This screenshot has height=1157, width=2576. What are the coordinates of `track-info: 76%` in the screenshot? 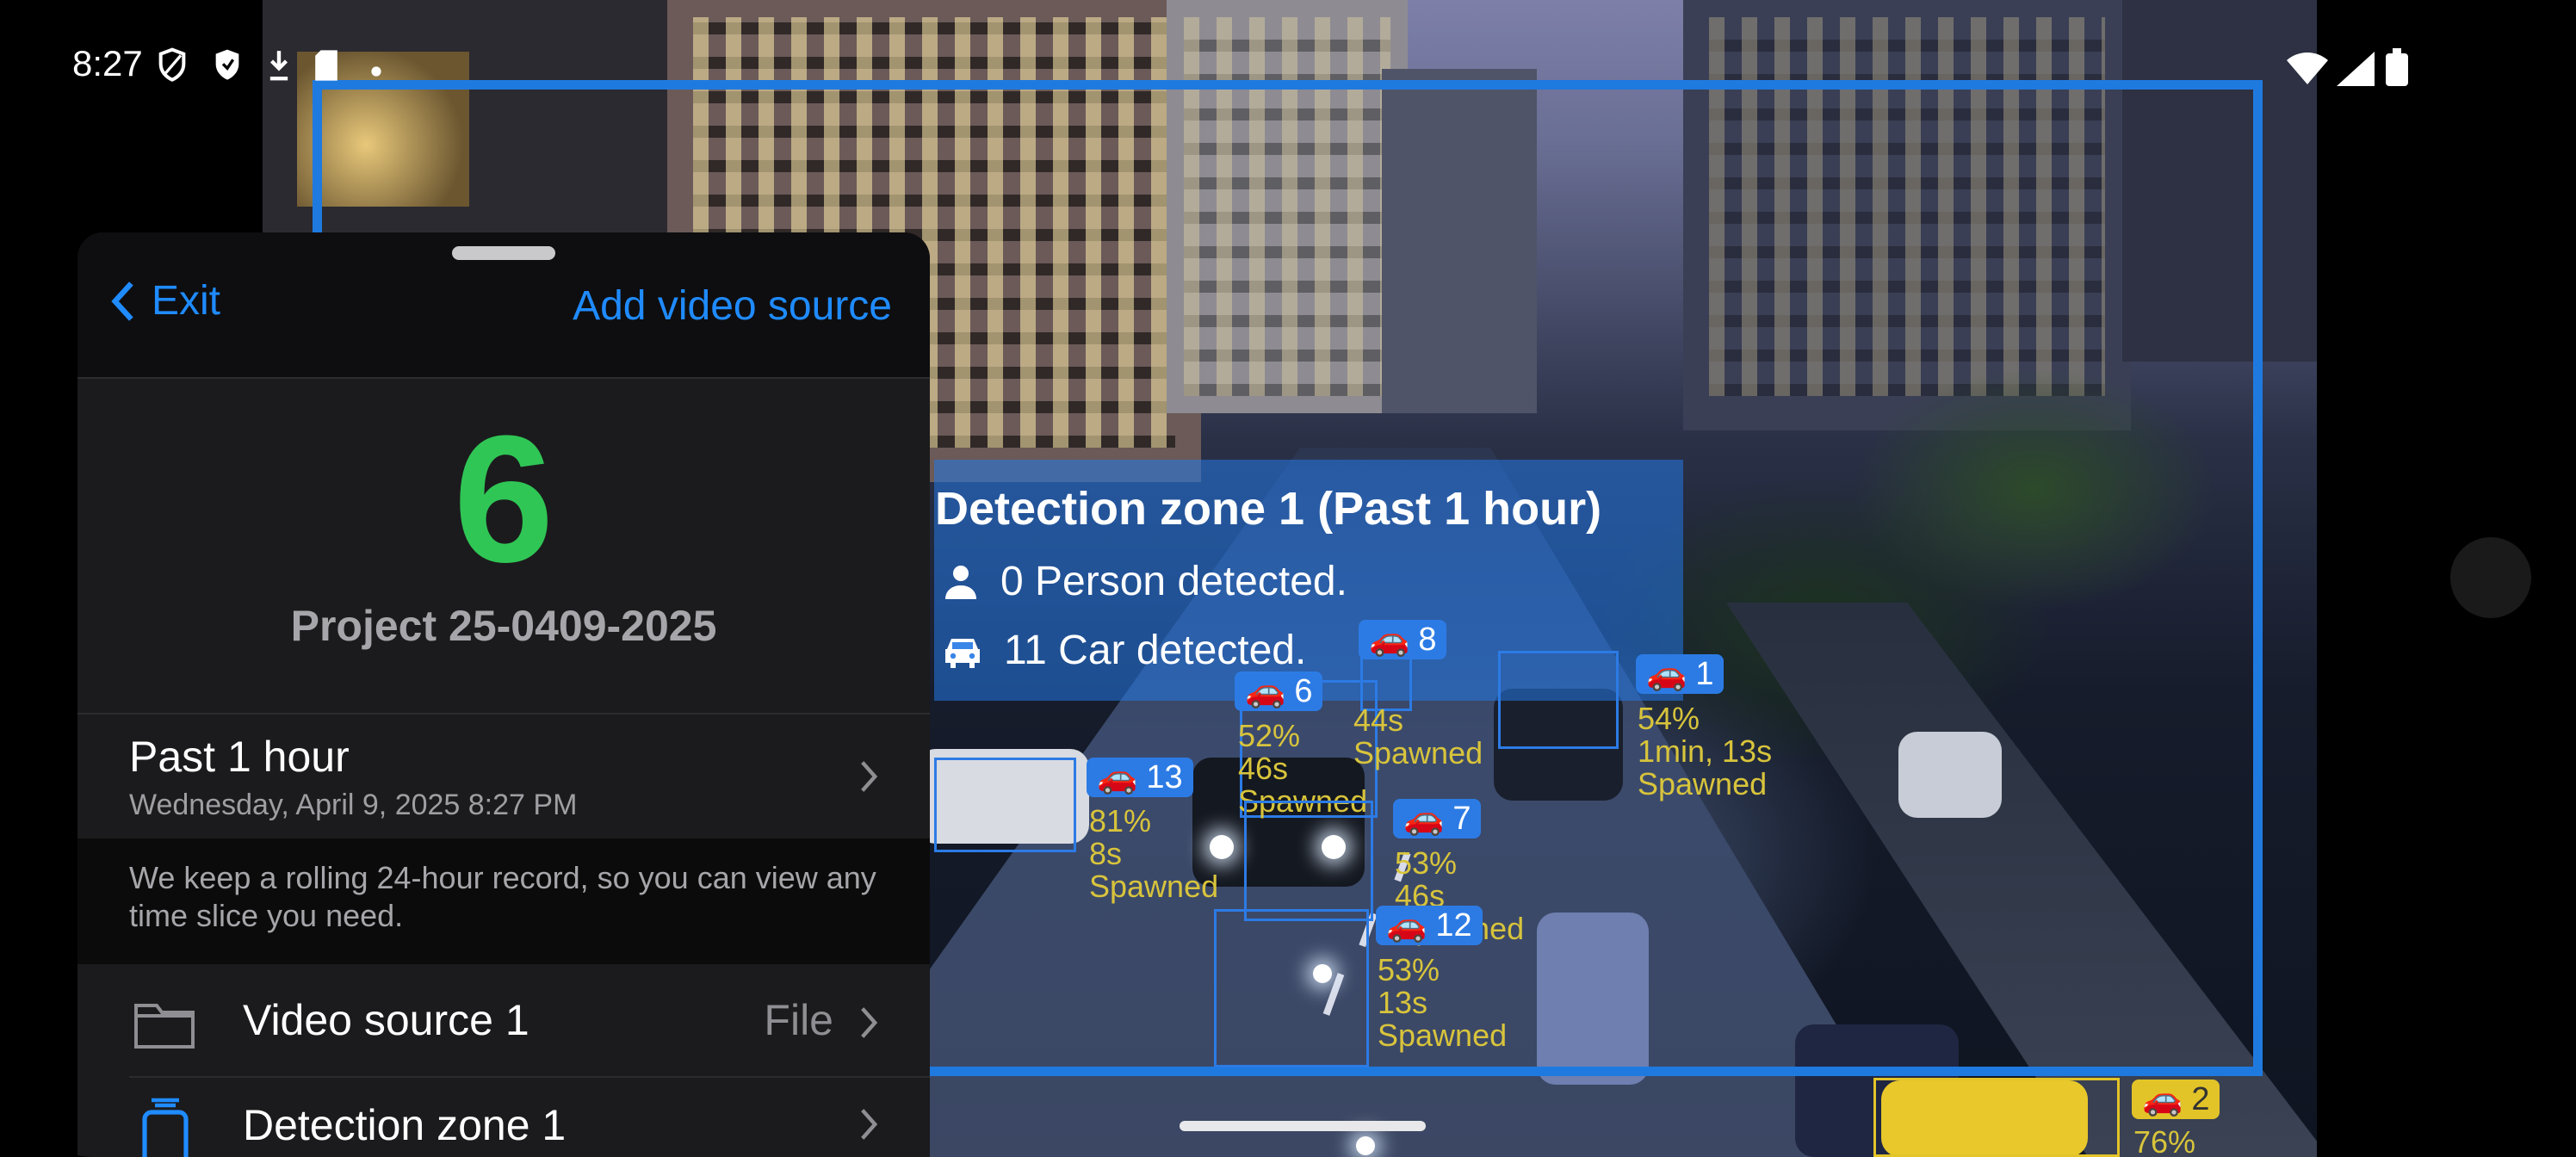 It's located at (2164, 1141).